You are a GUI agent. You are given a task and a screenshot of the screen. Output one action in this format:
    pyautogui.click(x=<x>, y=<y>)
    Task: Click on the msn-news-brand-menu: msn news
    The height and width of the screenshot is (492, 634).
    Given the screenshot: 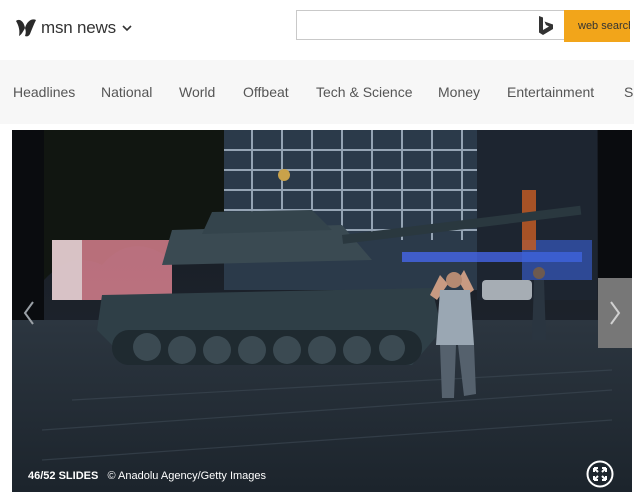 What is the action you would take?
    pyautogui.click(x=72, y=28)
    